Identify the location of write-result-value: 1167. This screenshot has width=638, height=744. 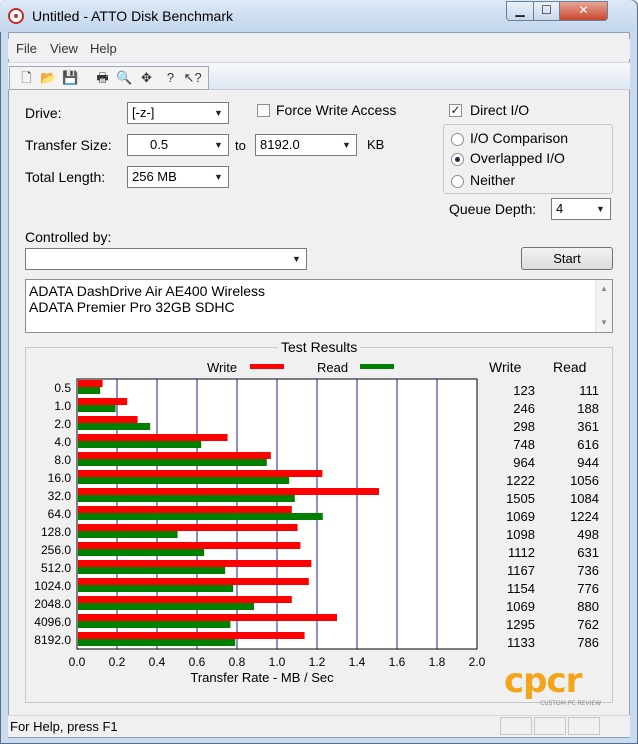
(521, 570).